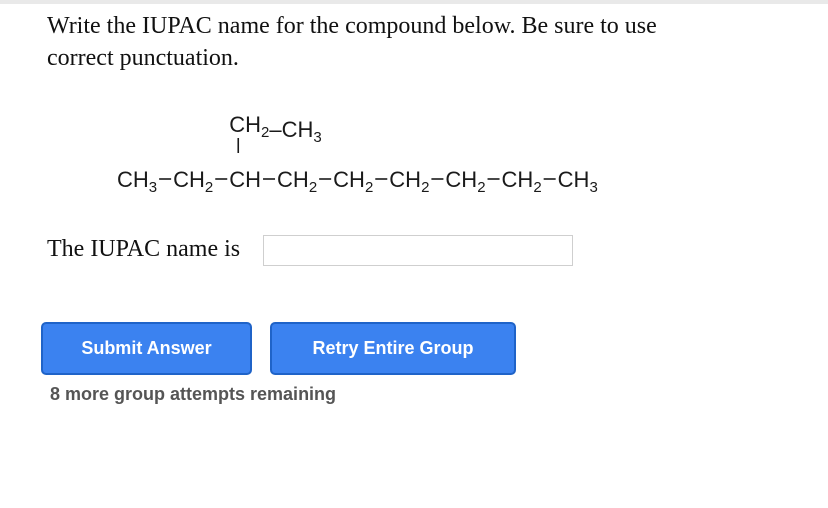  I want to click on chain-group-1: CH3, so click(137, 181).